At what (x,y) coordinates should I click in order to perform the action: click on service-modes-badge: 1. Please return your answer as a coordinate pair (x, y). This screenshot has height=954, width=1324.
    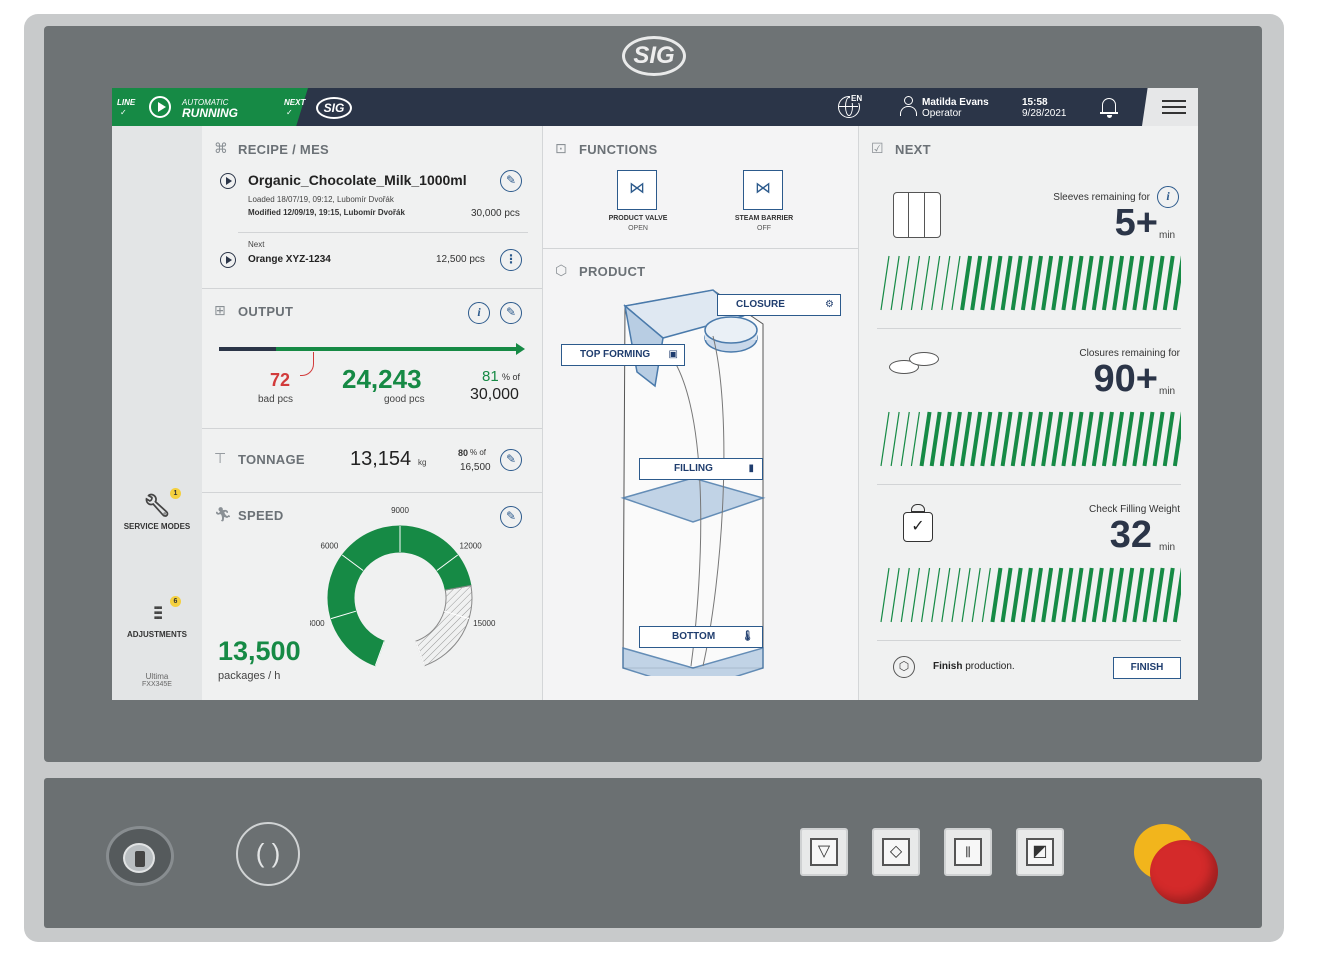
    Looking at the image, I should click on (175, 493).